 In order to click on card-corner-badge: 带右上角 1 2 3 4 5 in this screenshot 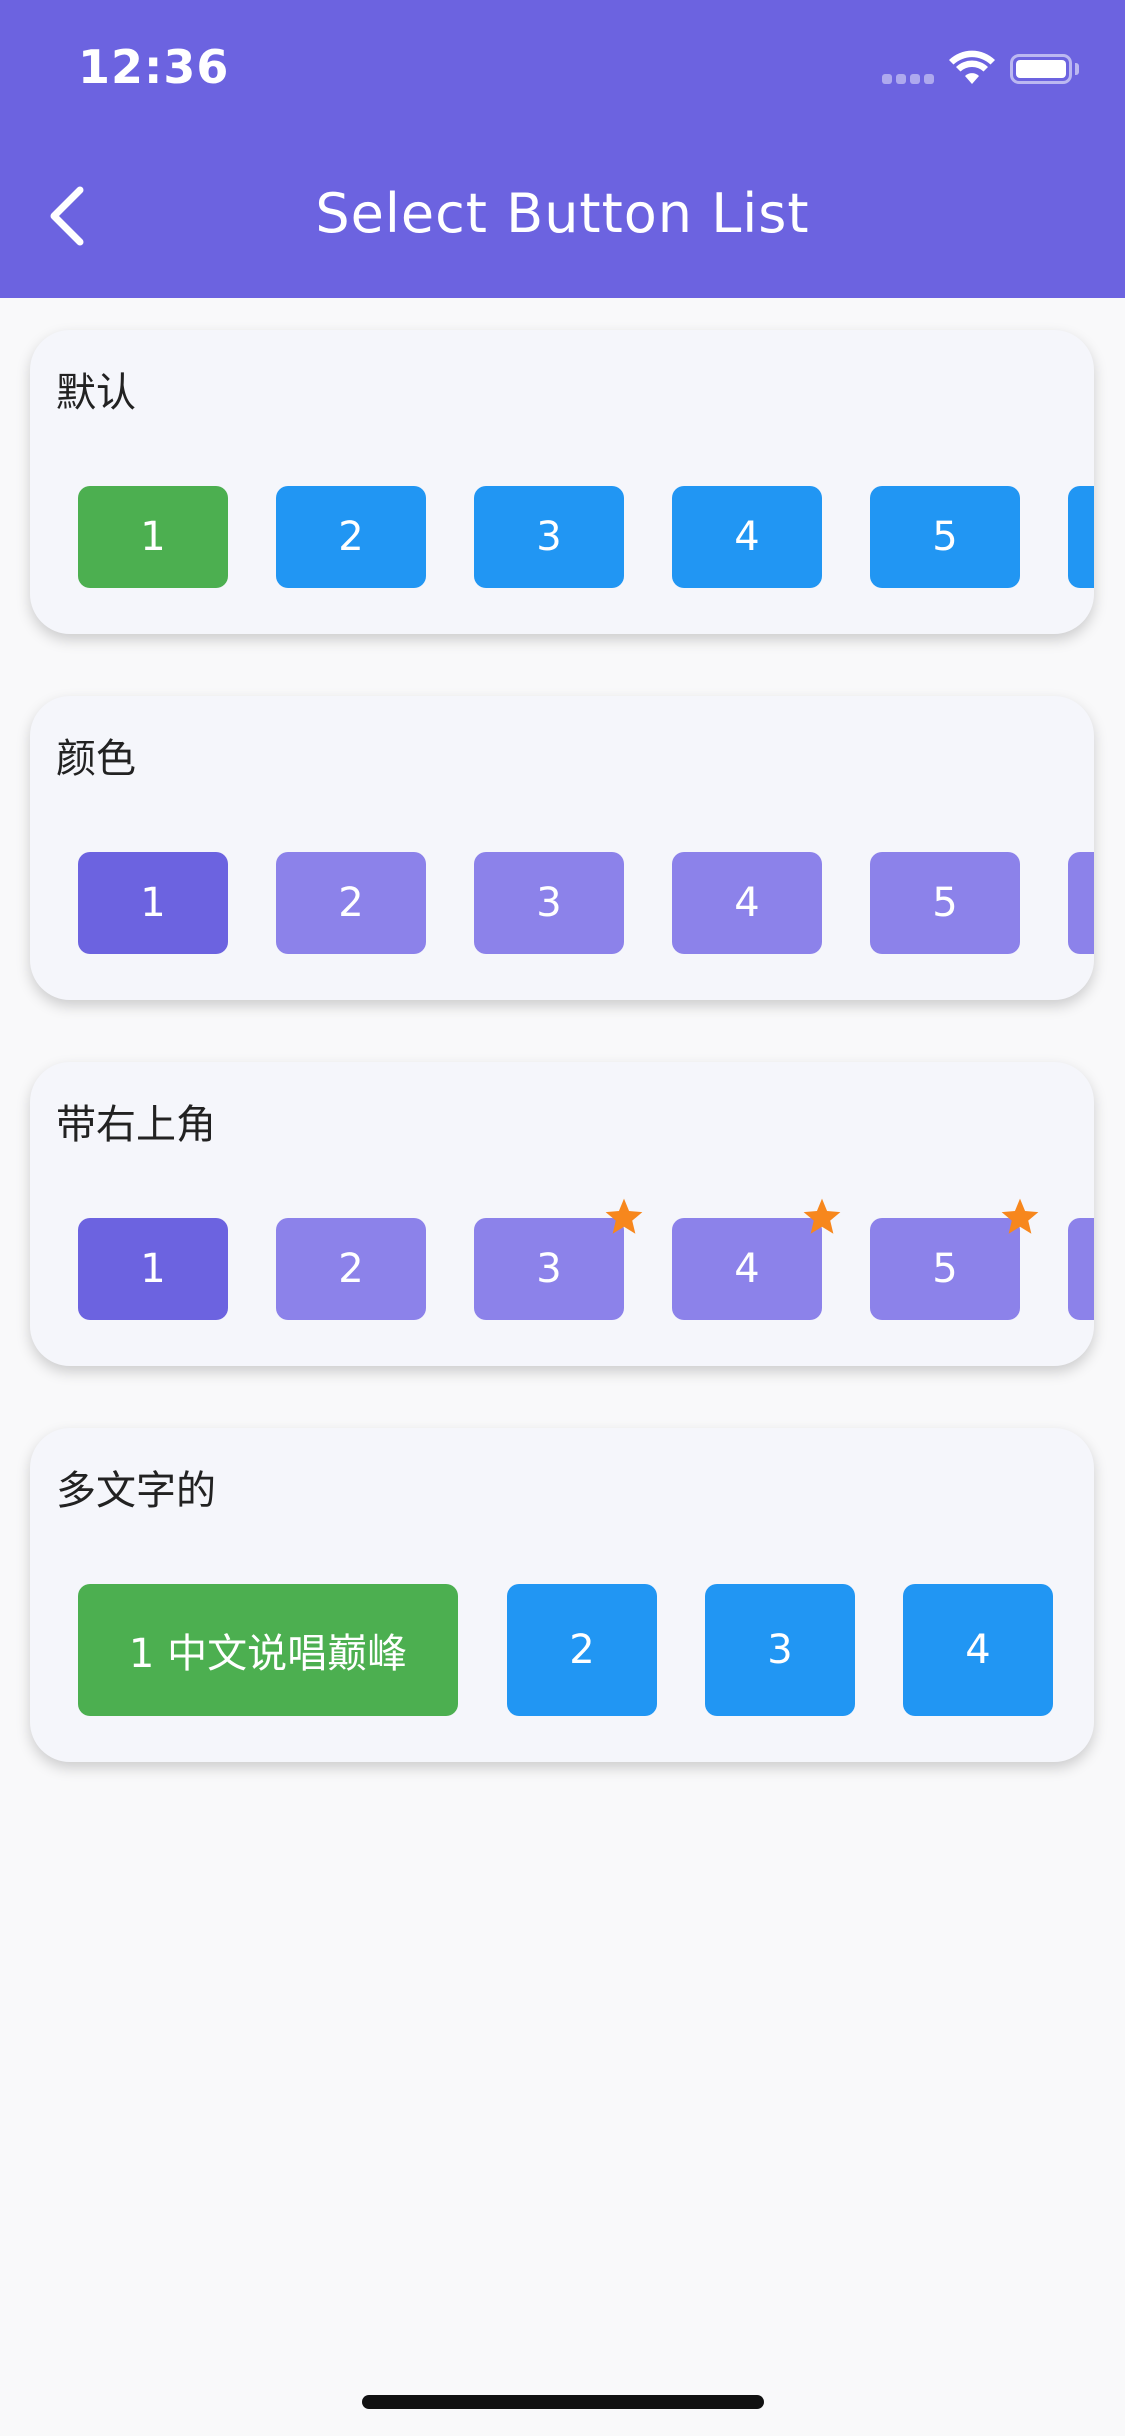, I will do `click(562, 1214)`.